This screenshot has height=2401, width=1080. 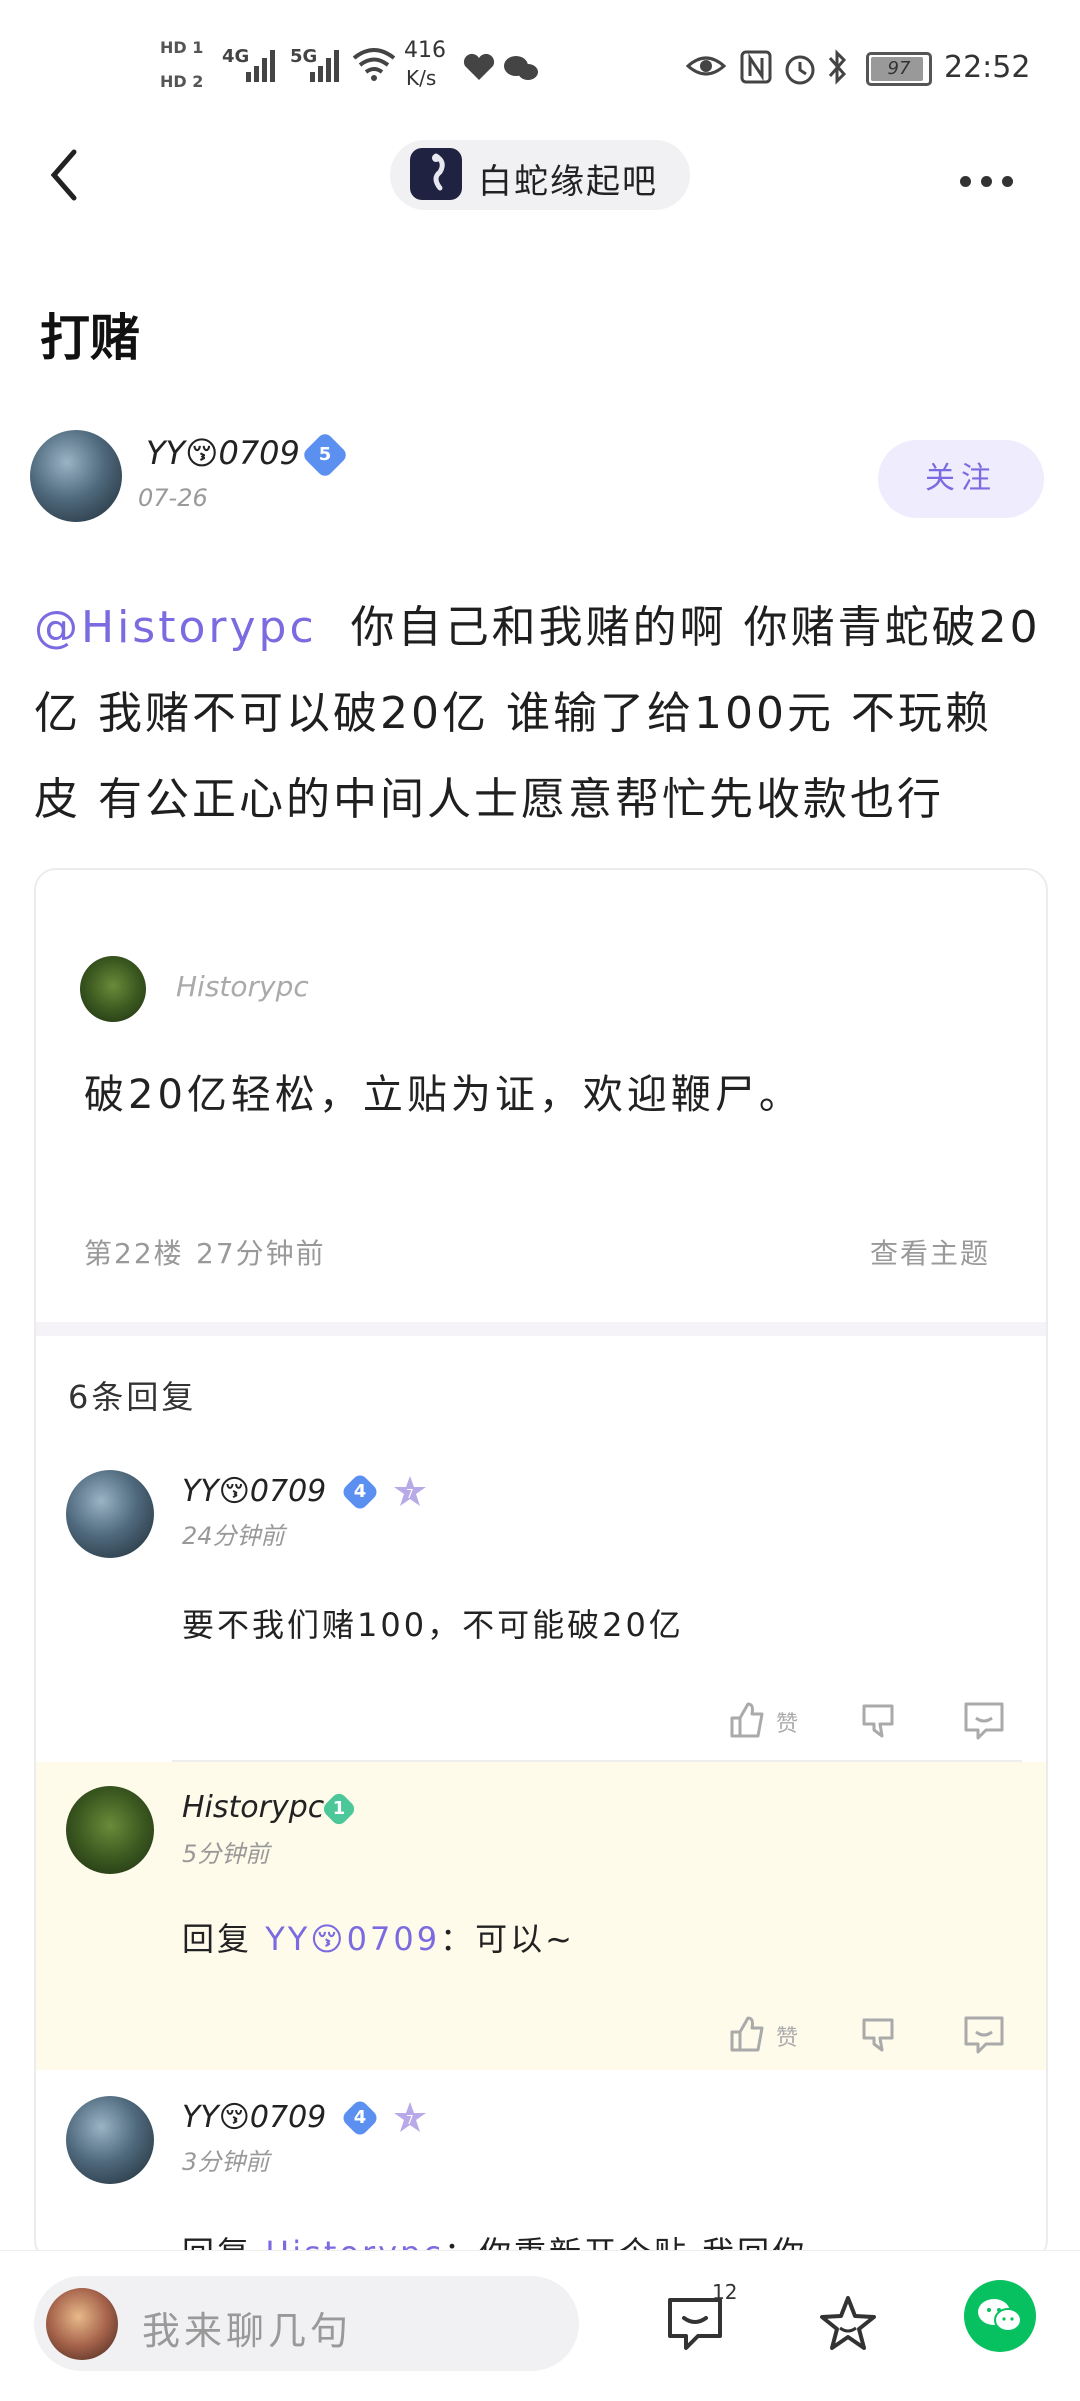 I want to click on share-wechat-button, so click(x=1000, y=2316).